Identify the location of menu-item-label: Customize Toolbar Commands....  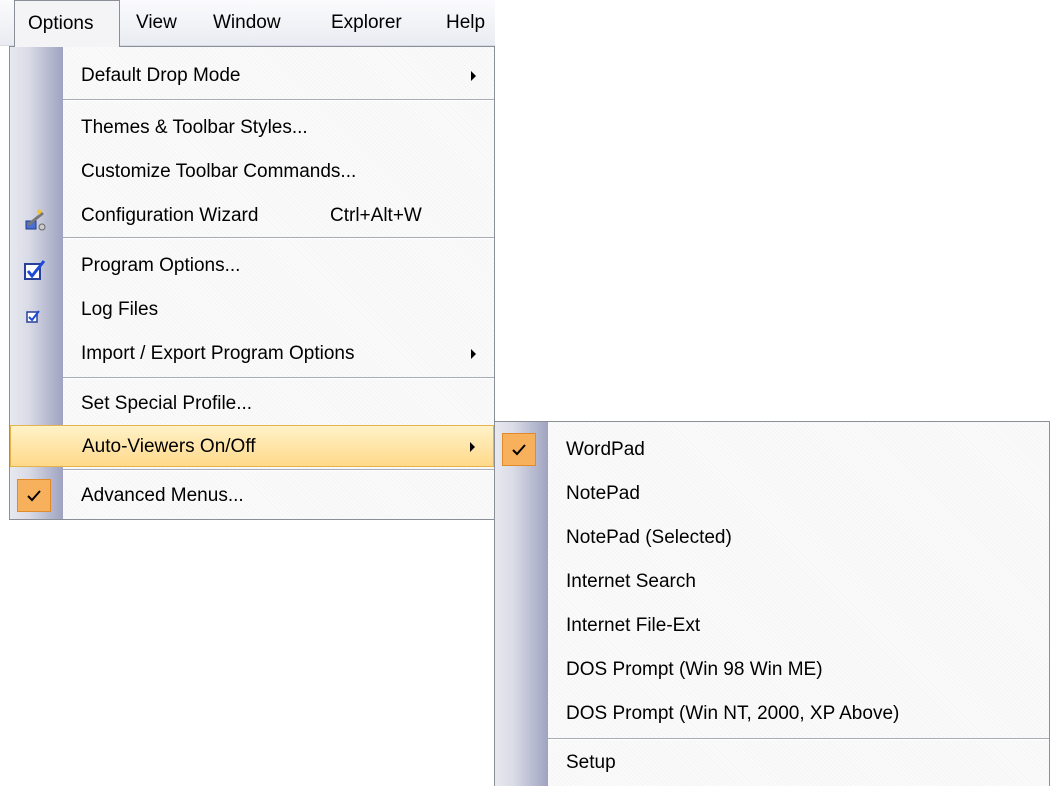
(219, 171).